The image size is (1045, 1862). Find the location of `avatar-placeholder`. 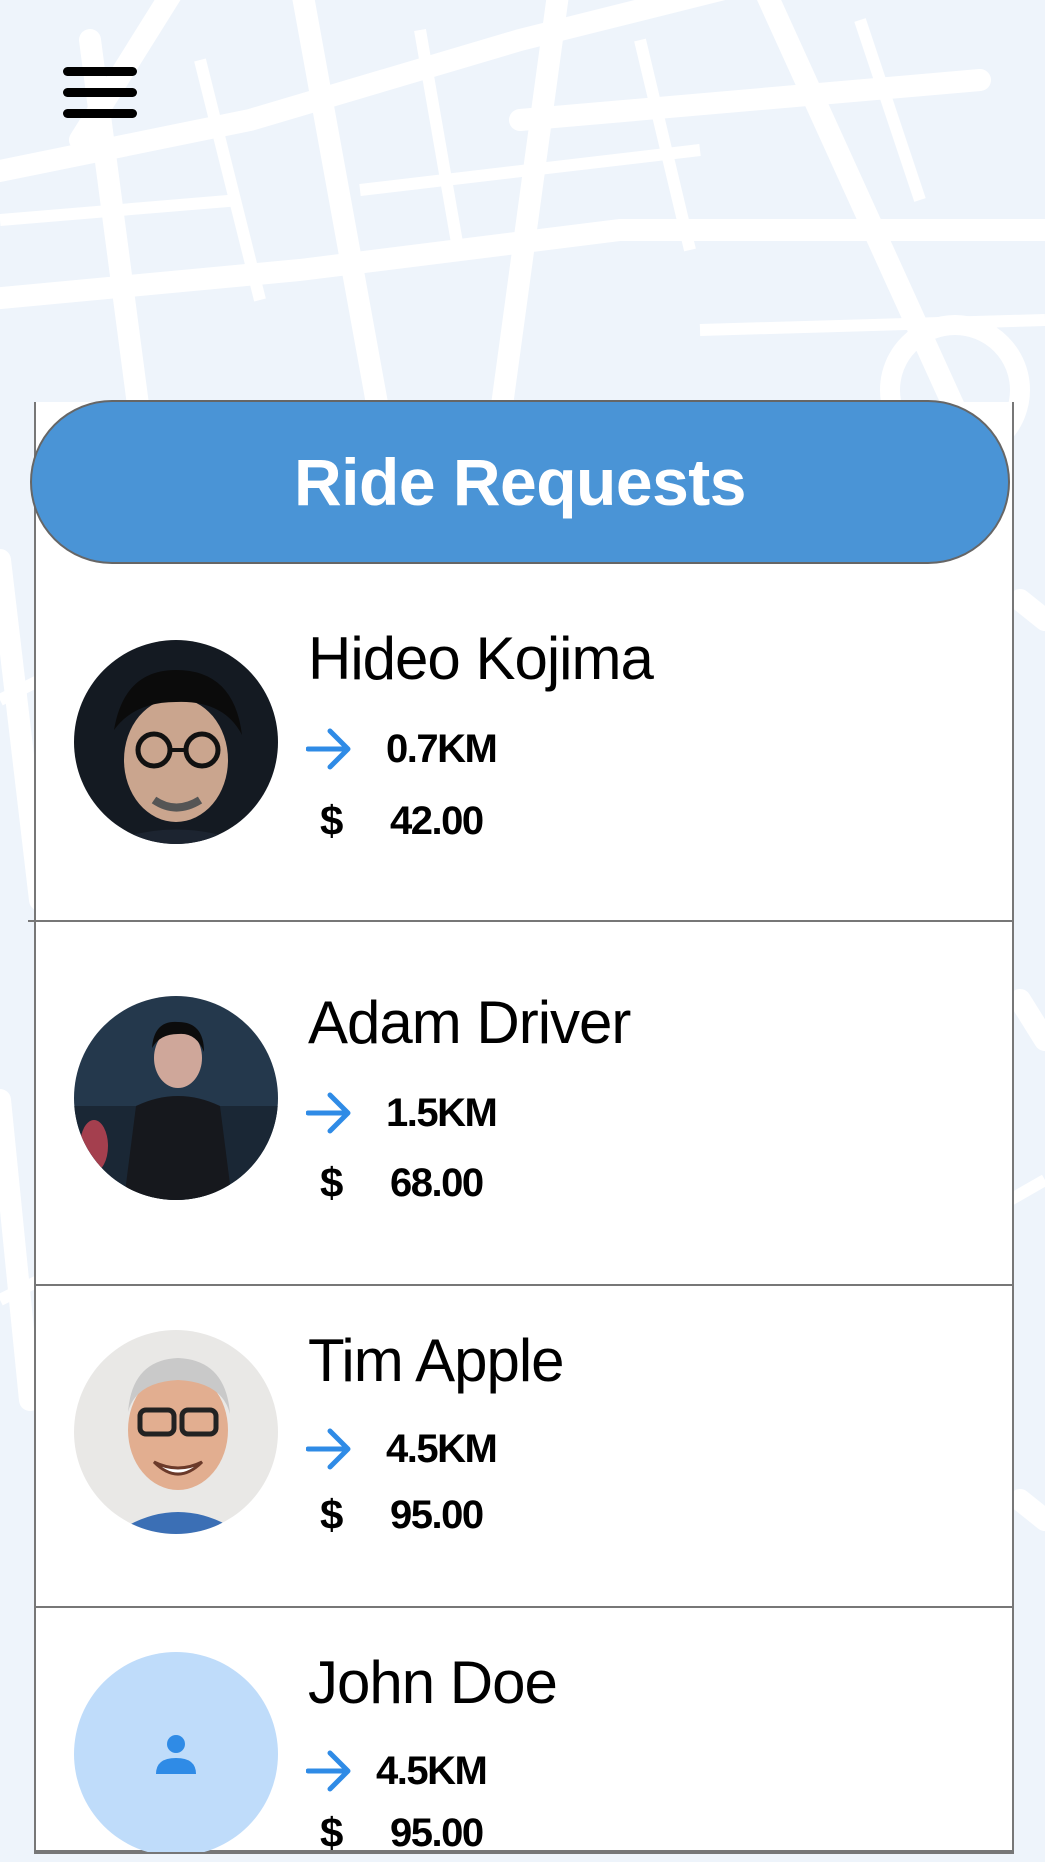

avatar-placeholder is located at coordinates (176, 1752).